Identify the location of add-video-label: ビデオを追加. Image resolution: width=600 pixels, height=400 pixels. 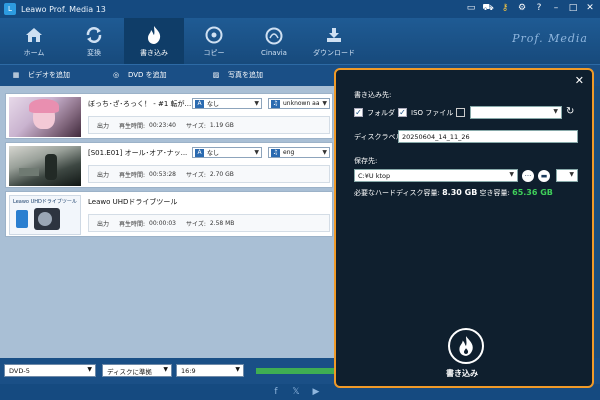
(49, 75).